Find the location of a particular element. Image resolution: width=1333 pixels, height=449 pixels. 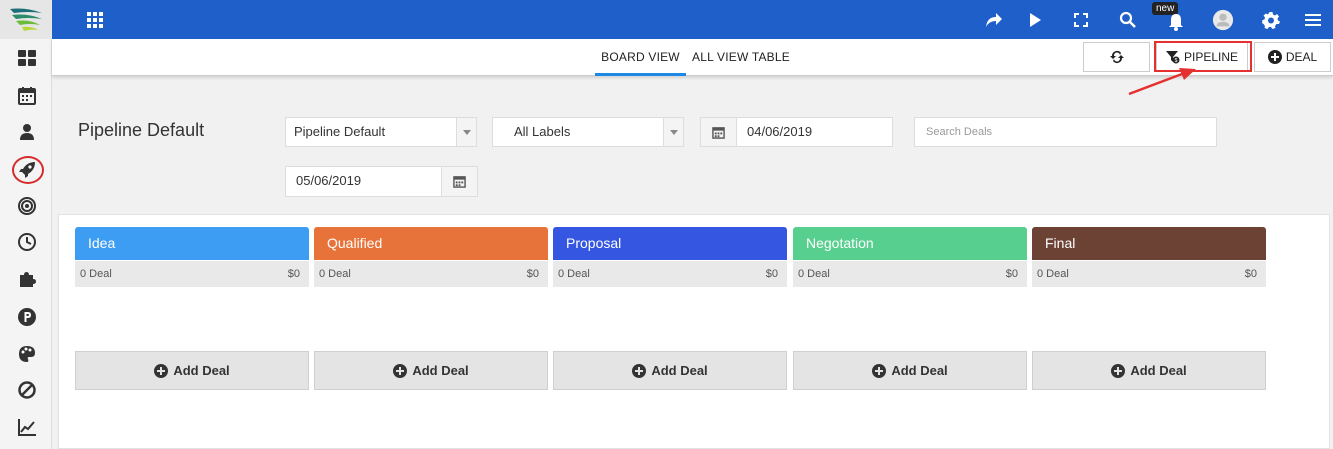

deal-label: DEAL is located at coordinates (1301, 57).